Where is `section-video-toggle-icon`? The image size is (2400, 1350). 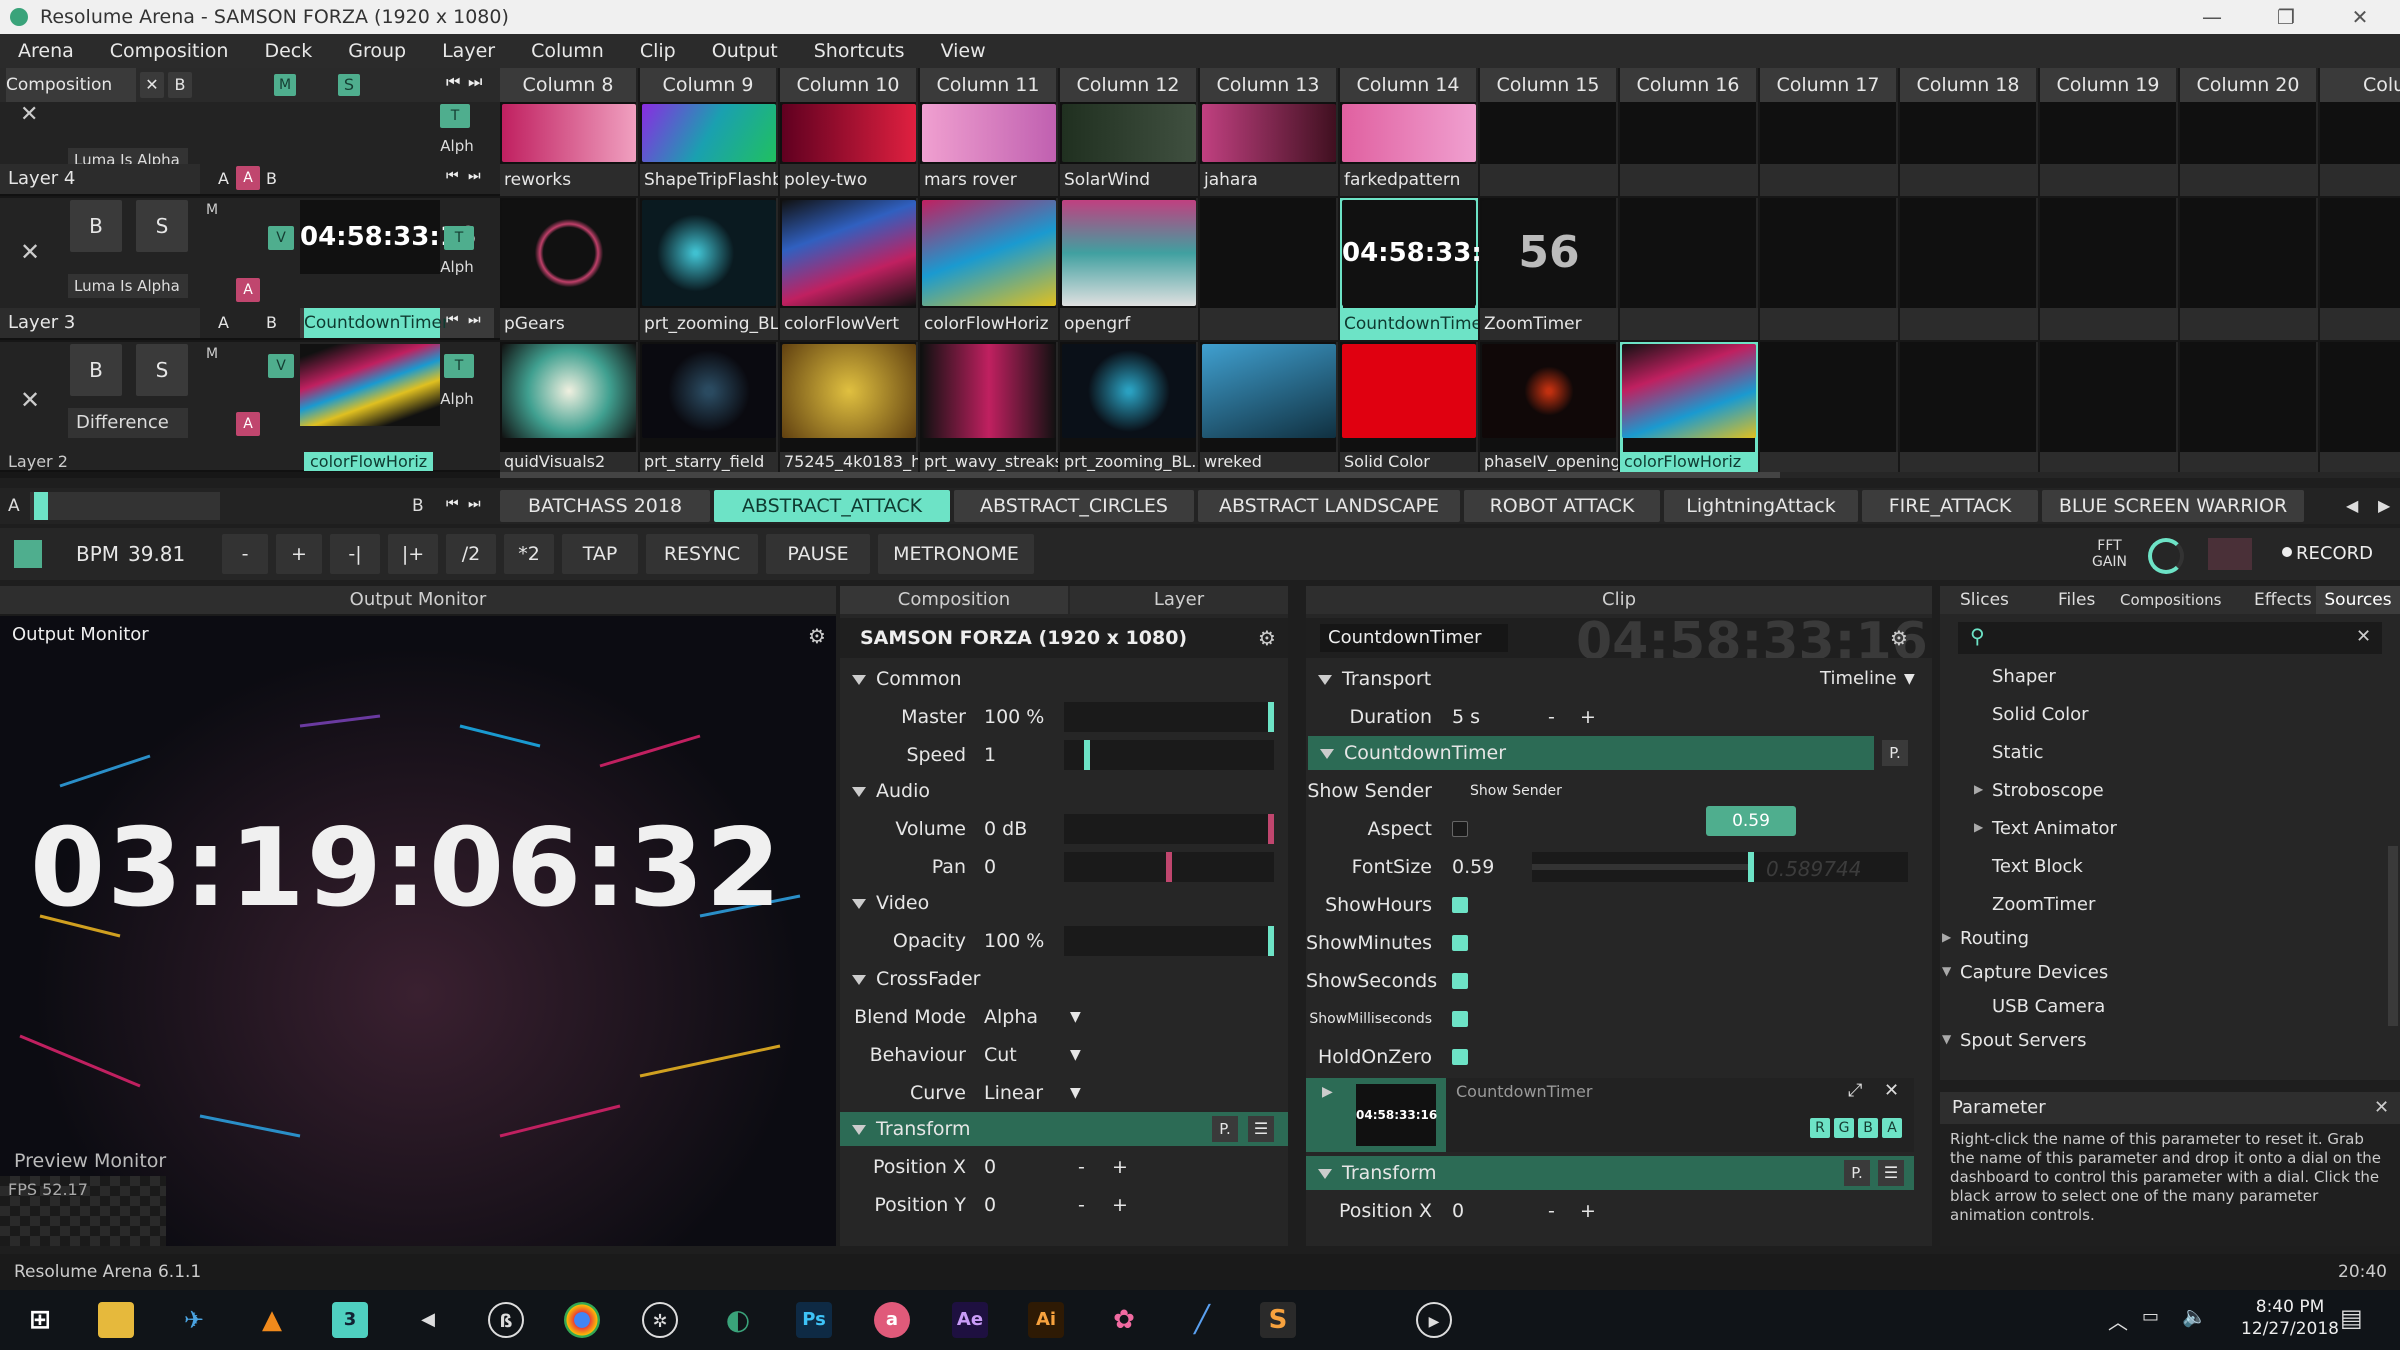 section-video-toggle-icon is located at coordinates (859, 903).